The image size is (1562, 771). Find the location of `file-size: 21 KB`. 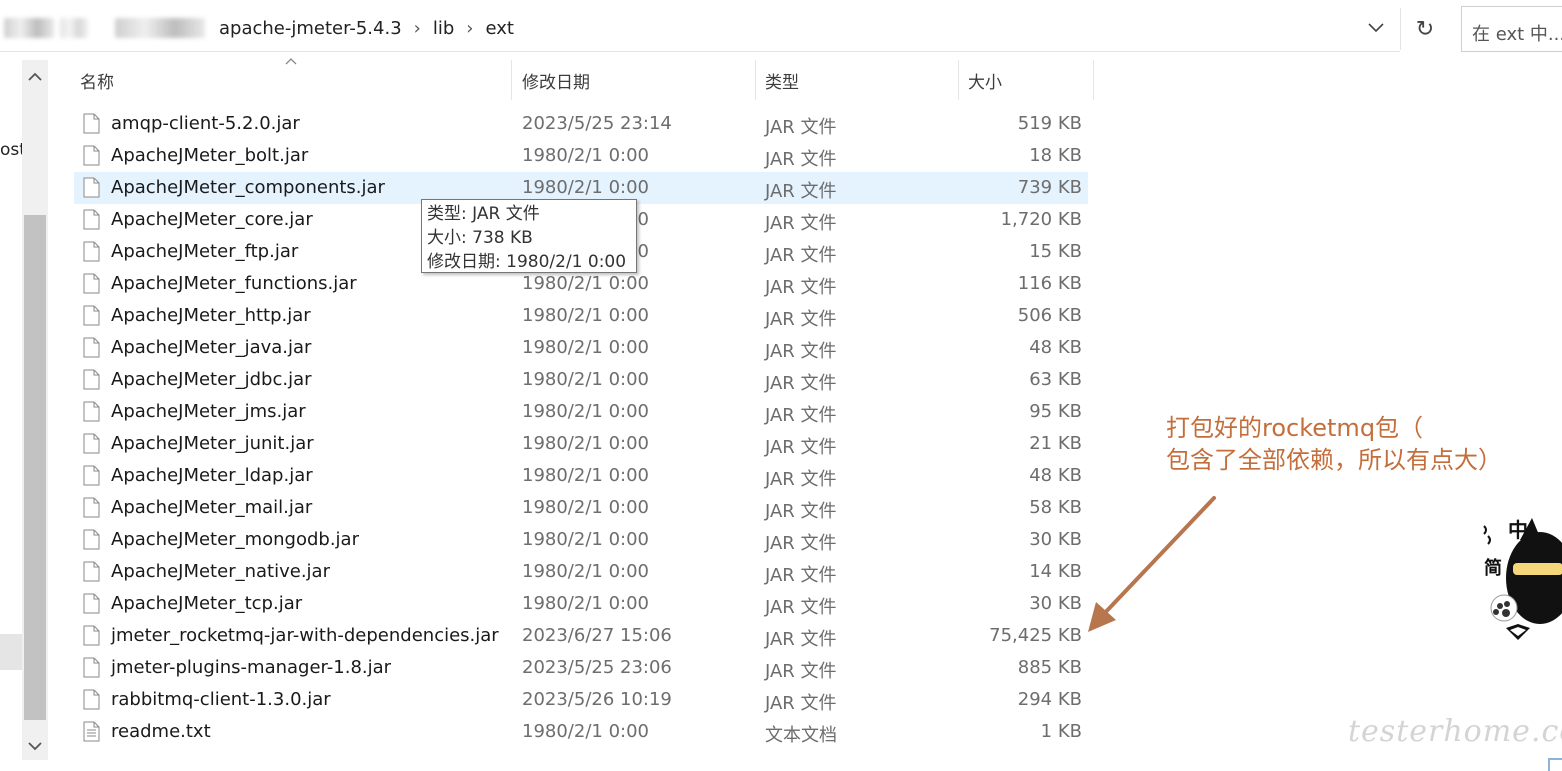

file-size: 21 KB is located at coordinates (1055, 443).